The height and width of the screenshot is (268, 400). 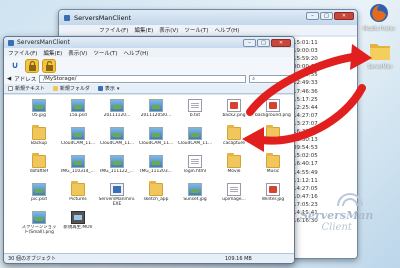 I want to click on arrow-to-desktop-head, so click(x=361, y=57).